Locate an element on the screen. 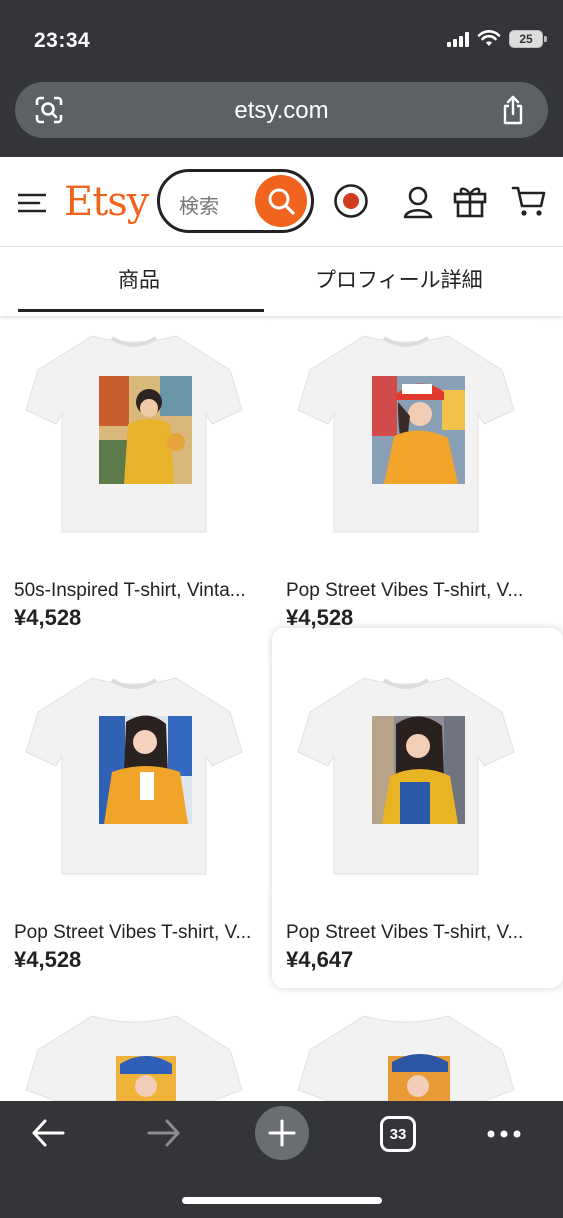 This screenshot has height=1218, width=563. battery-icon: 25 is located at coordinates (528, 39).